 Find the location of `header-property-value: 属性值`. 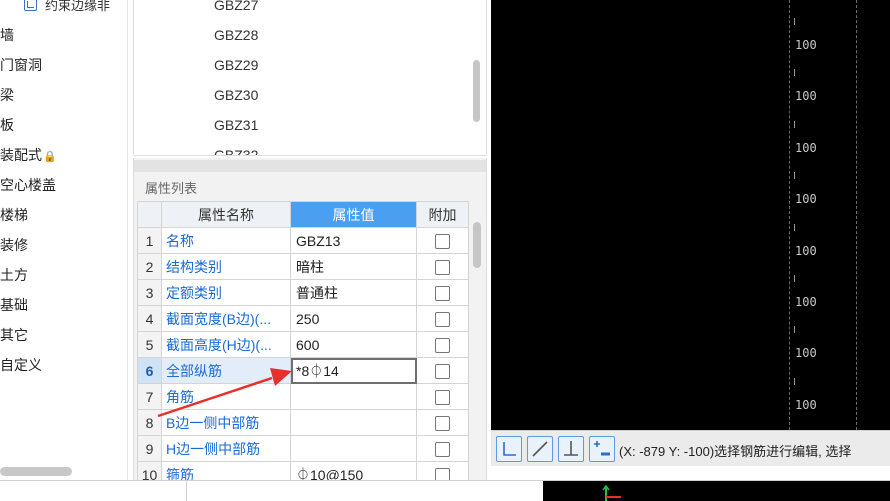

header-property-value: 属性值 is located at coordinates (353, 214).